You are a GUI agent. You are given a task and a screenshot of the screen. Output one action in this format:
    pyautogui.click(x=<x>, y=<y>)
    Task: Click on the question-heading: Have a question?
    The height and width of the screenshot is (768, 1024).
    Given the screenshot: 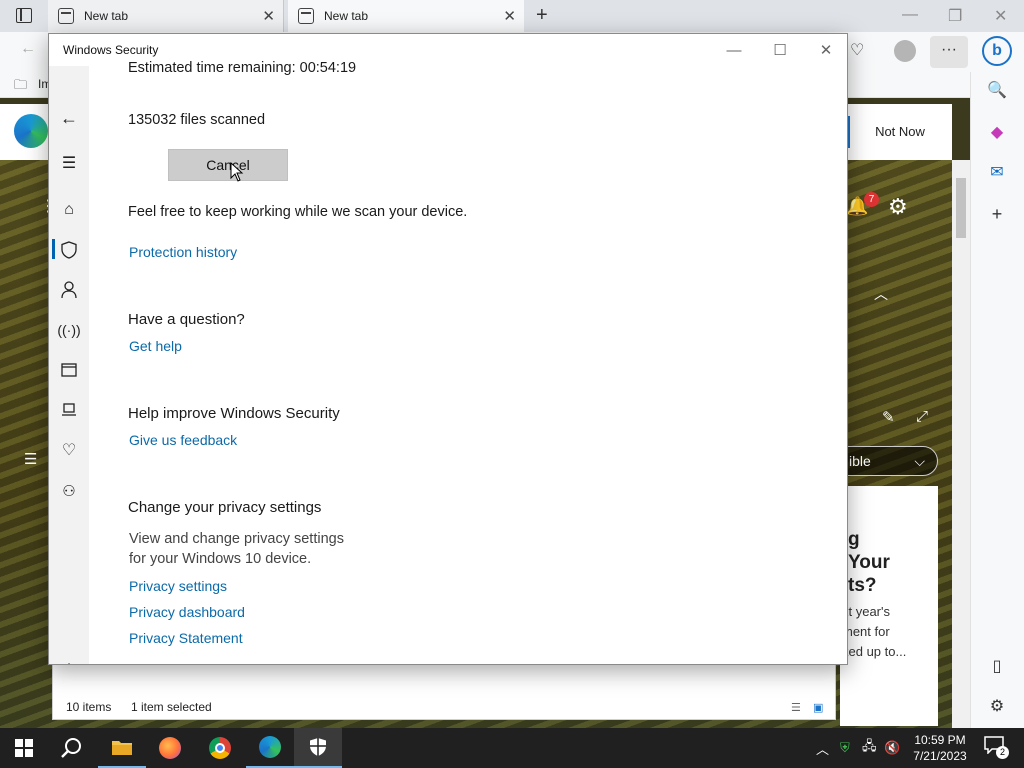 What is the action you would take?
    pyautogui.click(x=186, y=319)
    